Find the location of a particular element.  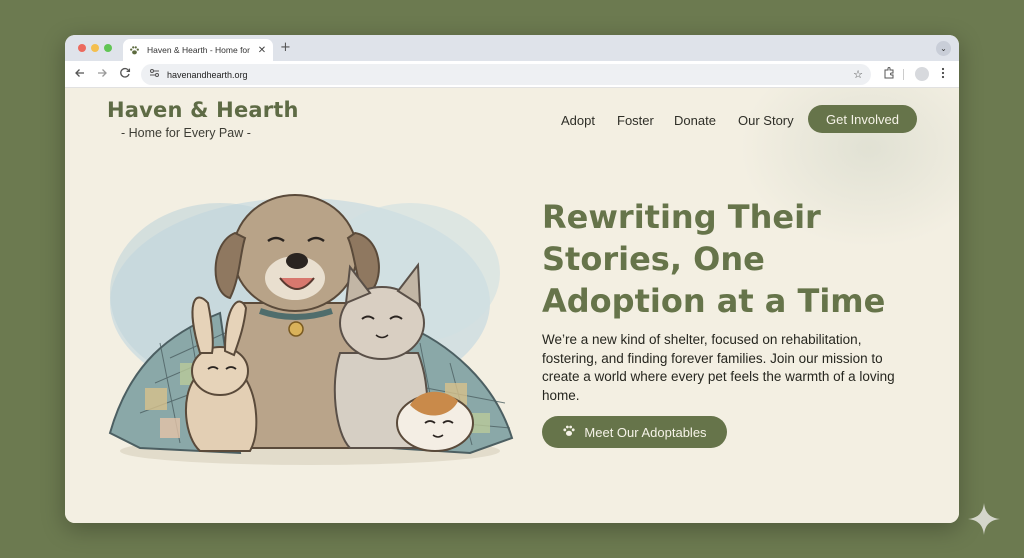

profile-icon is located at coordinates (922, 74).